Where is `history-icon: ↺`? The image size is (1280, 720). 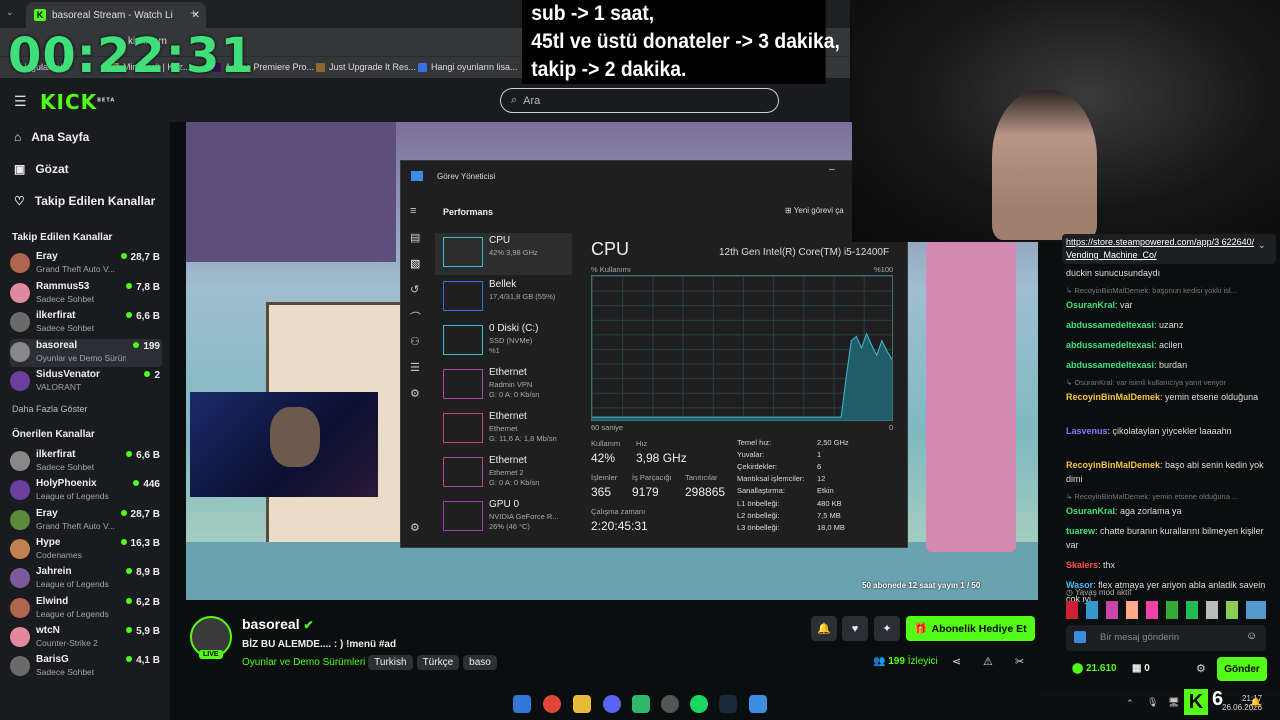
history-icon: ↺ is located at coordinates (414, 289).